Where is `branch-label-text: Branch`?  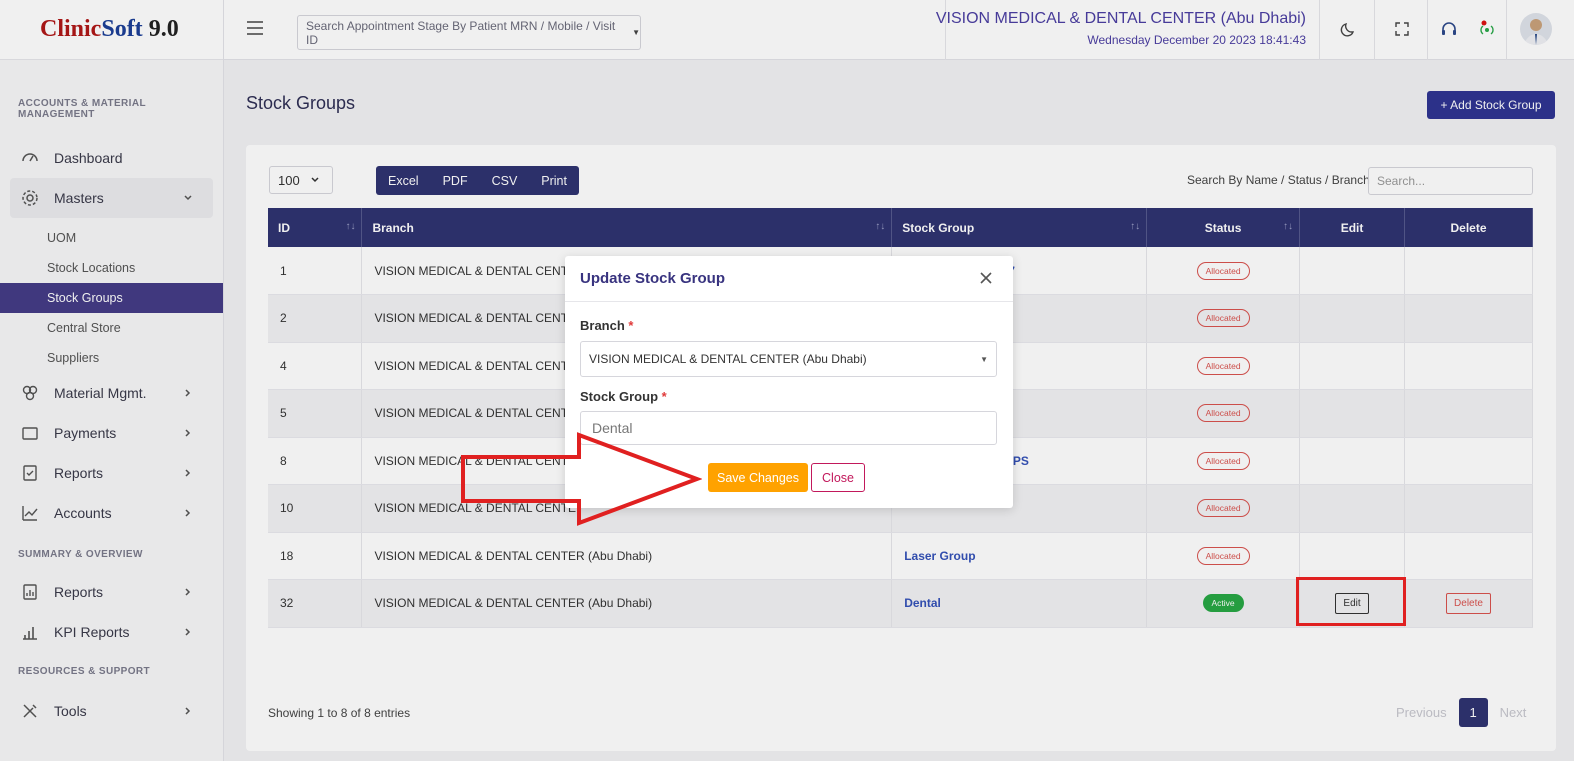 branch-label-text: Branch is located at coordinates (602, 325).